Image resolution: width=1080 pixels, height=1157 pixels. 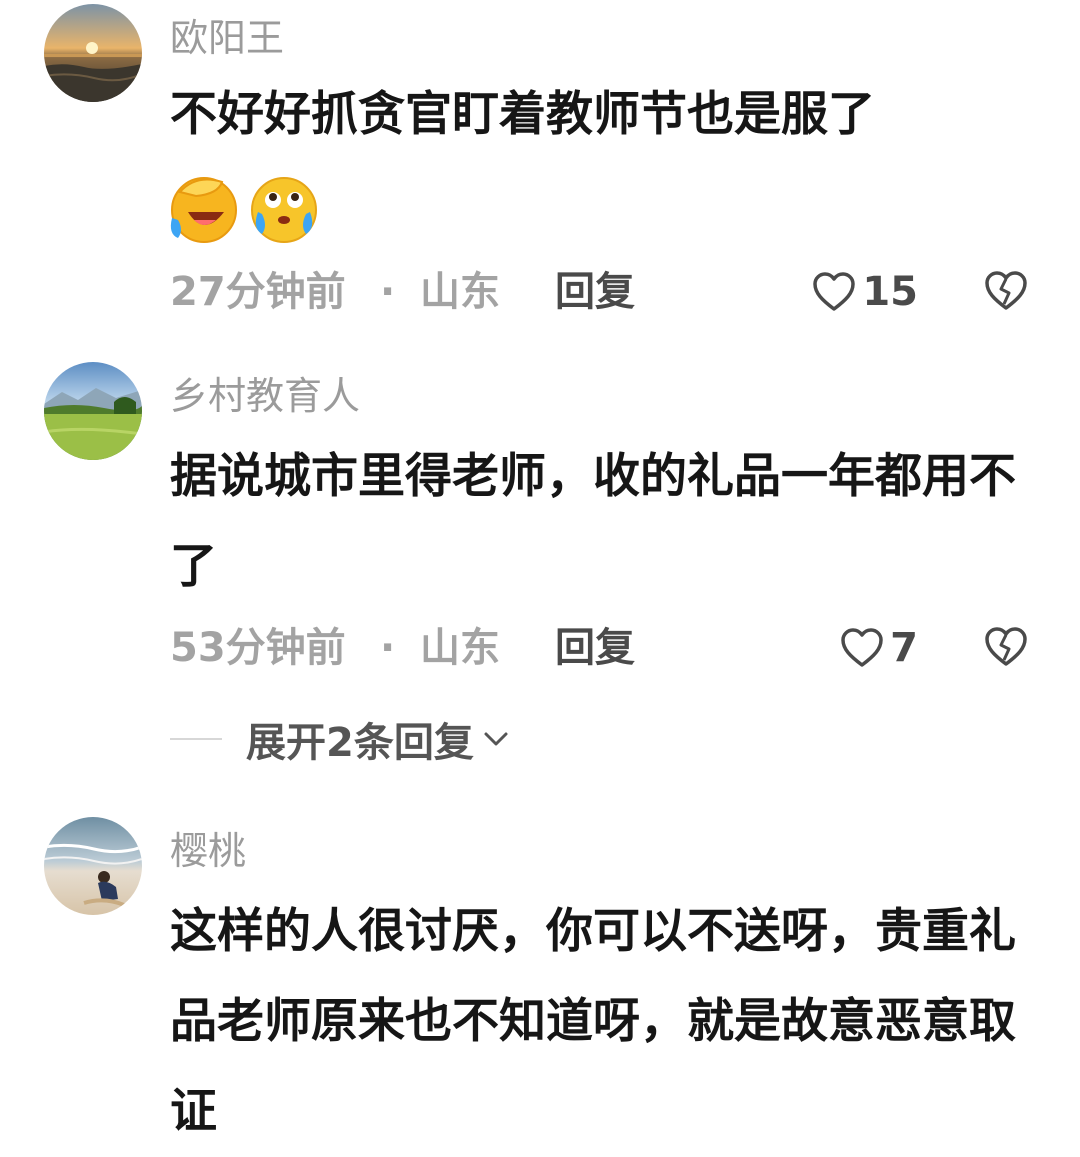 What do you see at coordinates (890, 292) in the screenshot?
I see `like-count: 15` at bounding box center [890, 292].